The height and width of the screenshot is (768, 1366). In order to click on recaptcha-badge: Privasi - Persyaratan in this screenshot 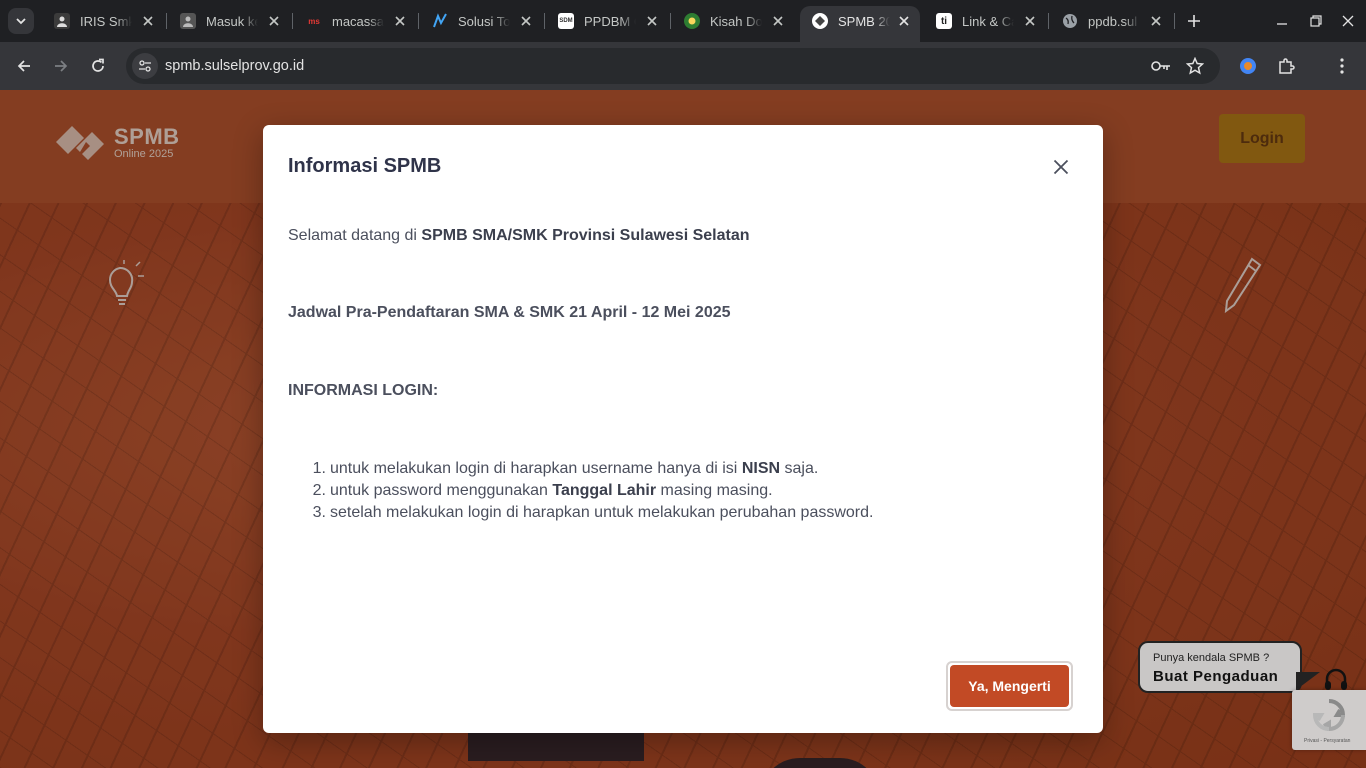, I will do `click(1329, 720)`.